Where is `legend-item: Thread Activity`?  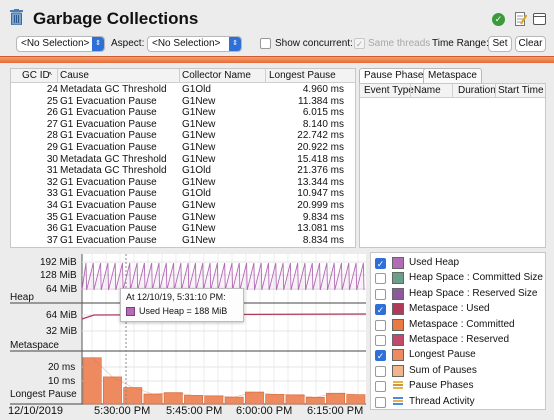
legend-item: Thread Activity is located at coordinates (461, 402).